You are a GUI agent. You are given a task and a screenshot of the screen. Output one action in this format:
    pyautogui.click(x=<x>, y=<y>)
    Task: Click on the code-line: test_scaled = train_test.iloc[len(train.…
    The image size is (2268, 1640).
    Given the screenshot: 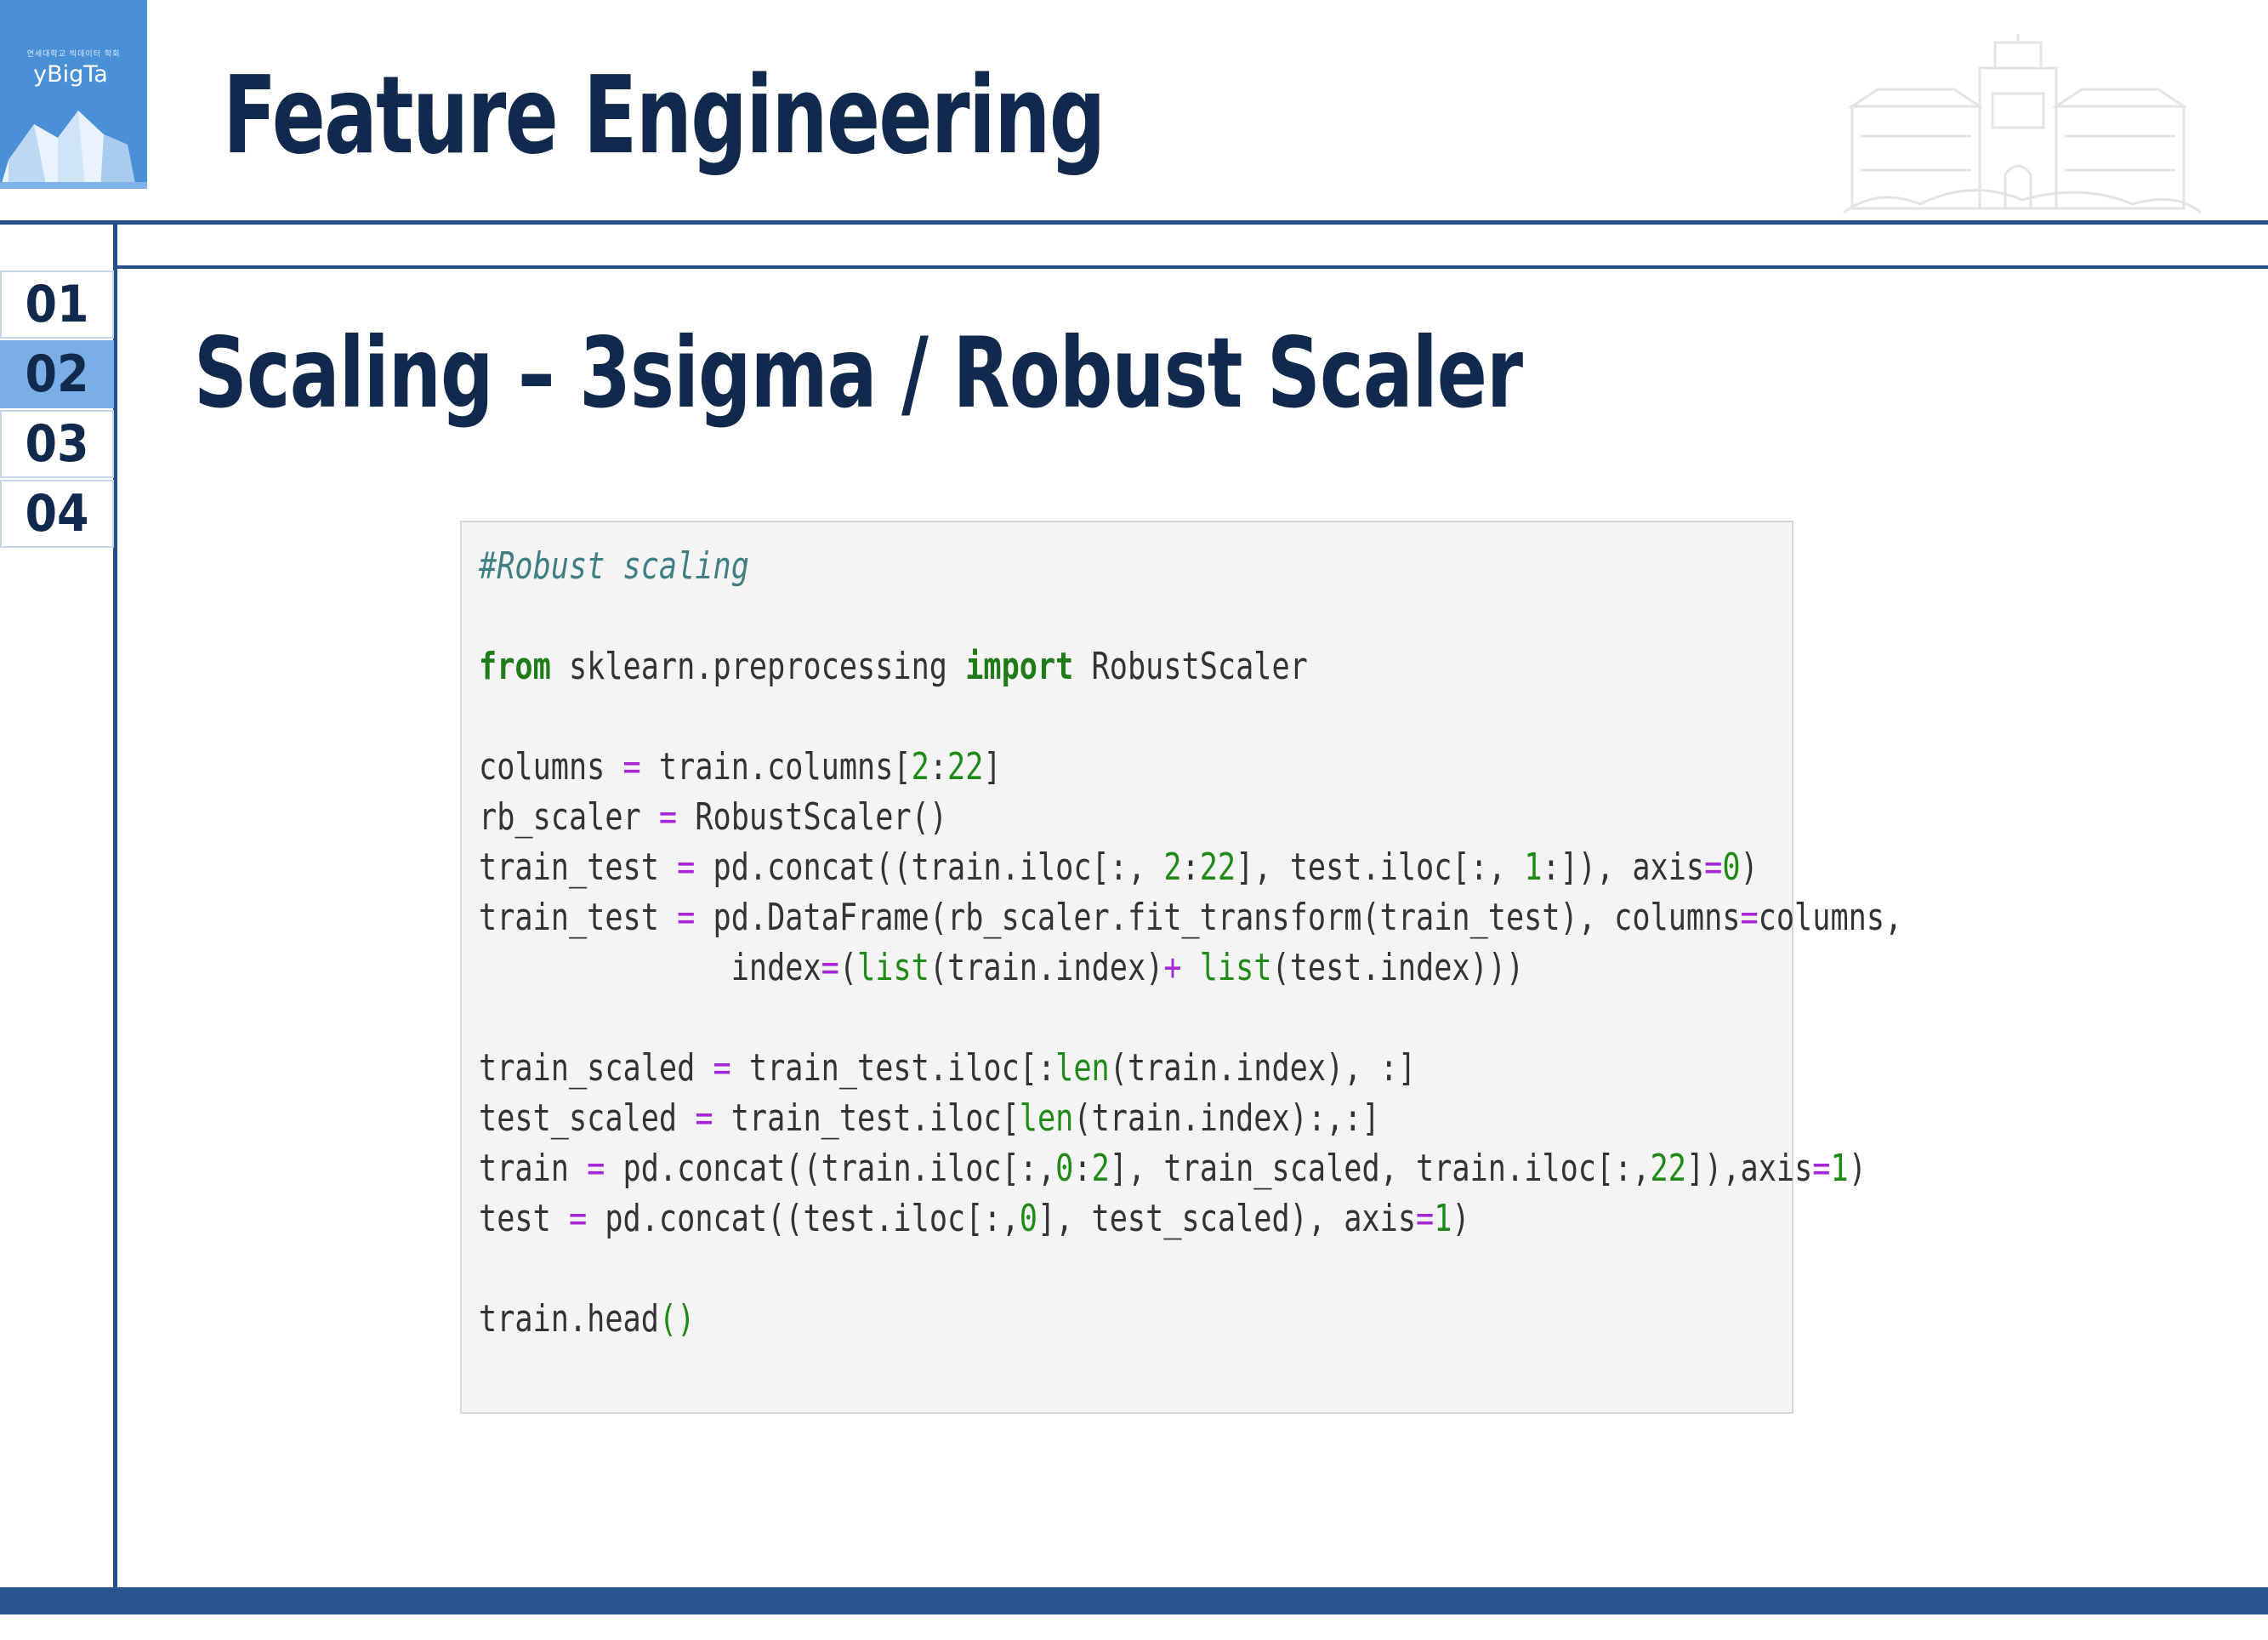 What is the action you would take?
    pyautogui.click(x=1190, y=1118)
    